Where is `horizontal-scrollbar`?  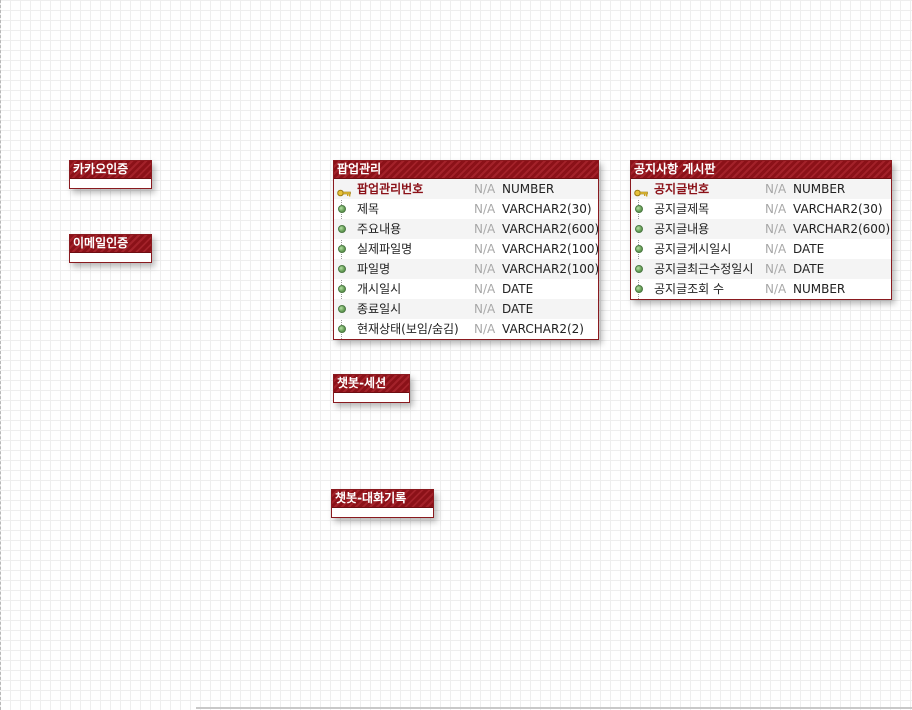
horizontal-scrollbar is located at coordinates (554, 708).